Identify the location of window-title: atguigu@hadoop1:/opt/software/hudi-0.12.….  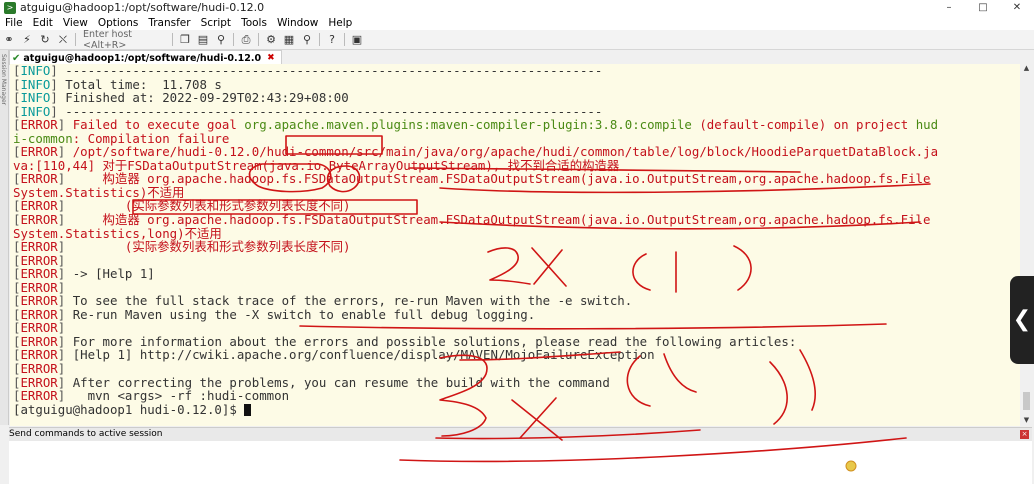
(142, 7).